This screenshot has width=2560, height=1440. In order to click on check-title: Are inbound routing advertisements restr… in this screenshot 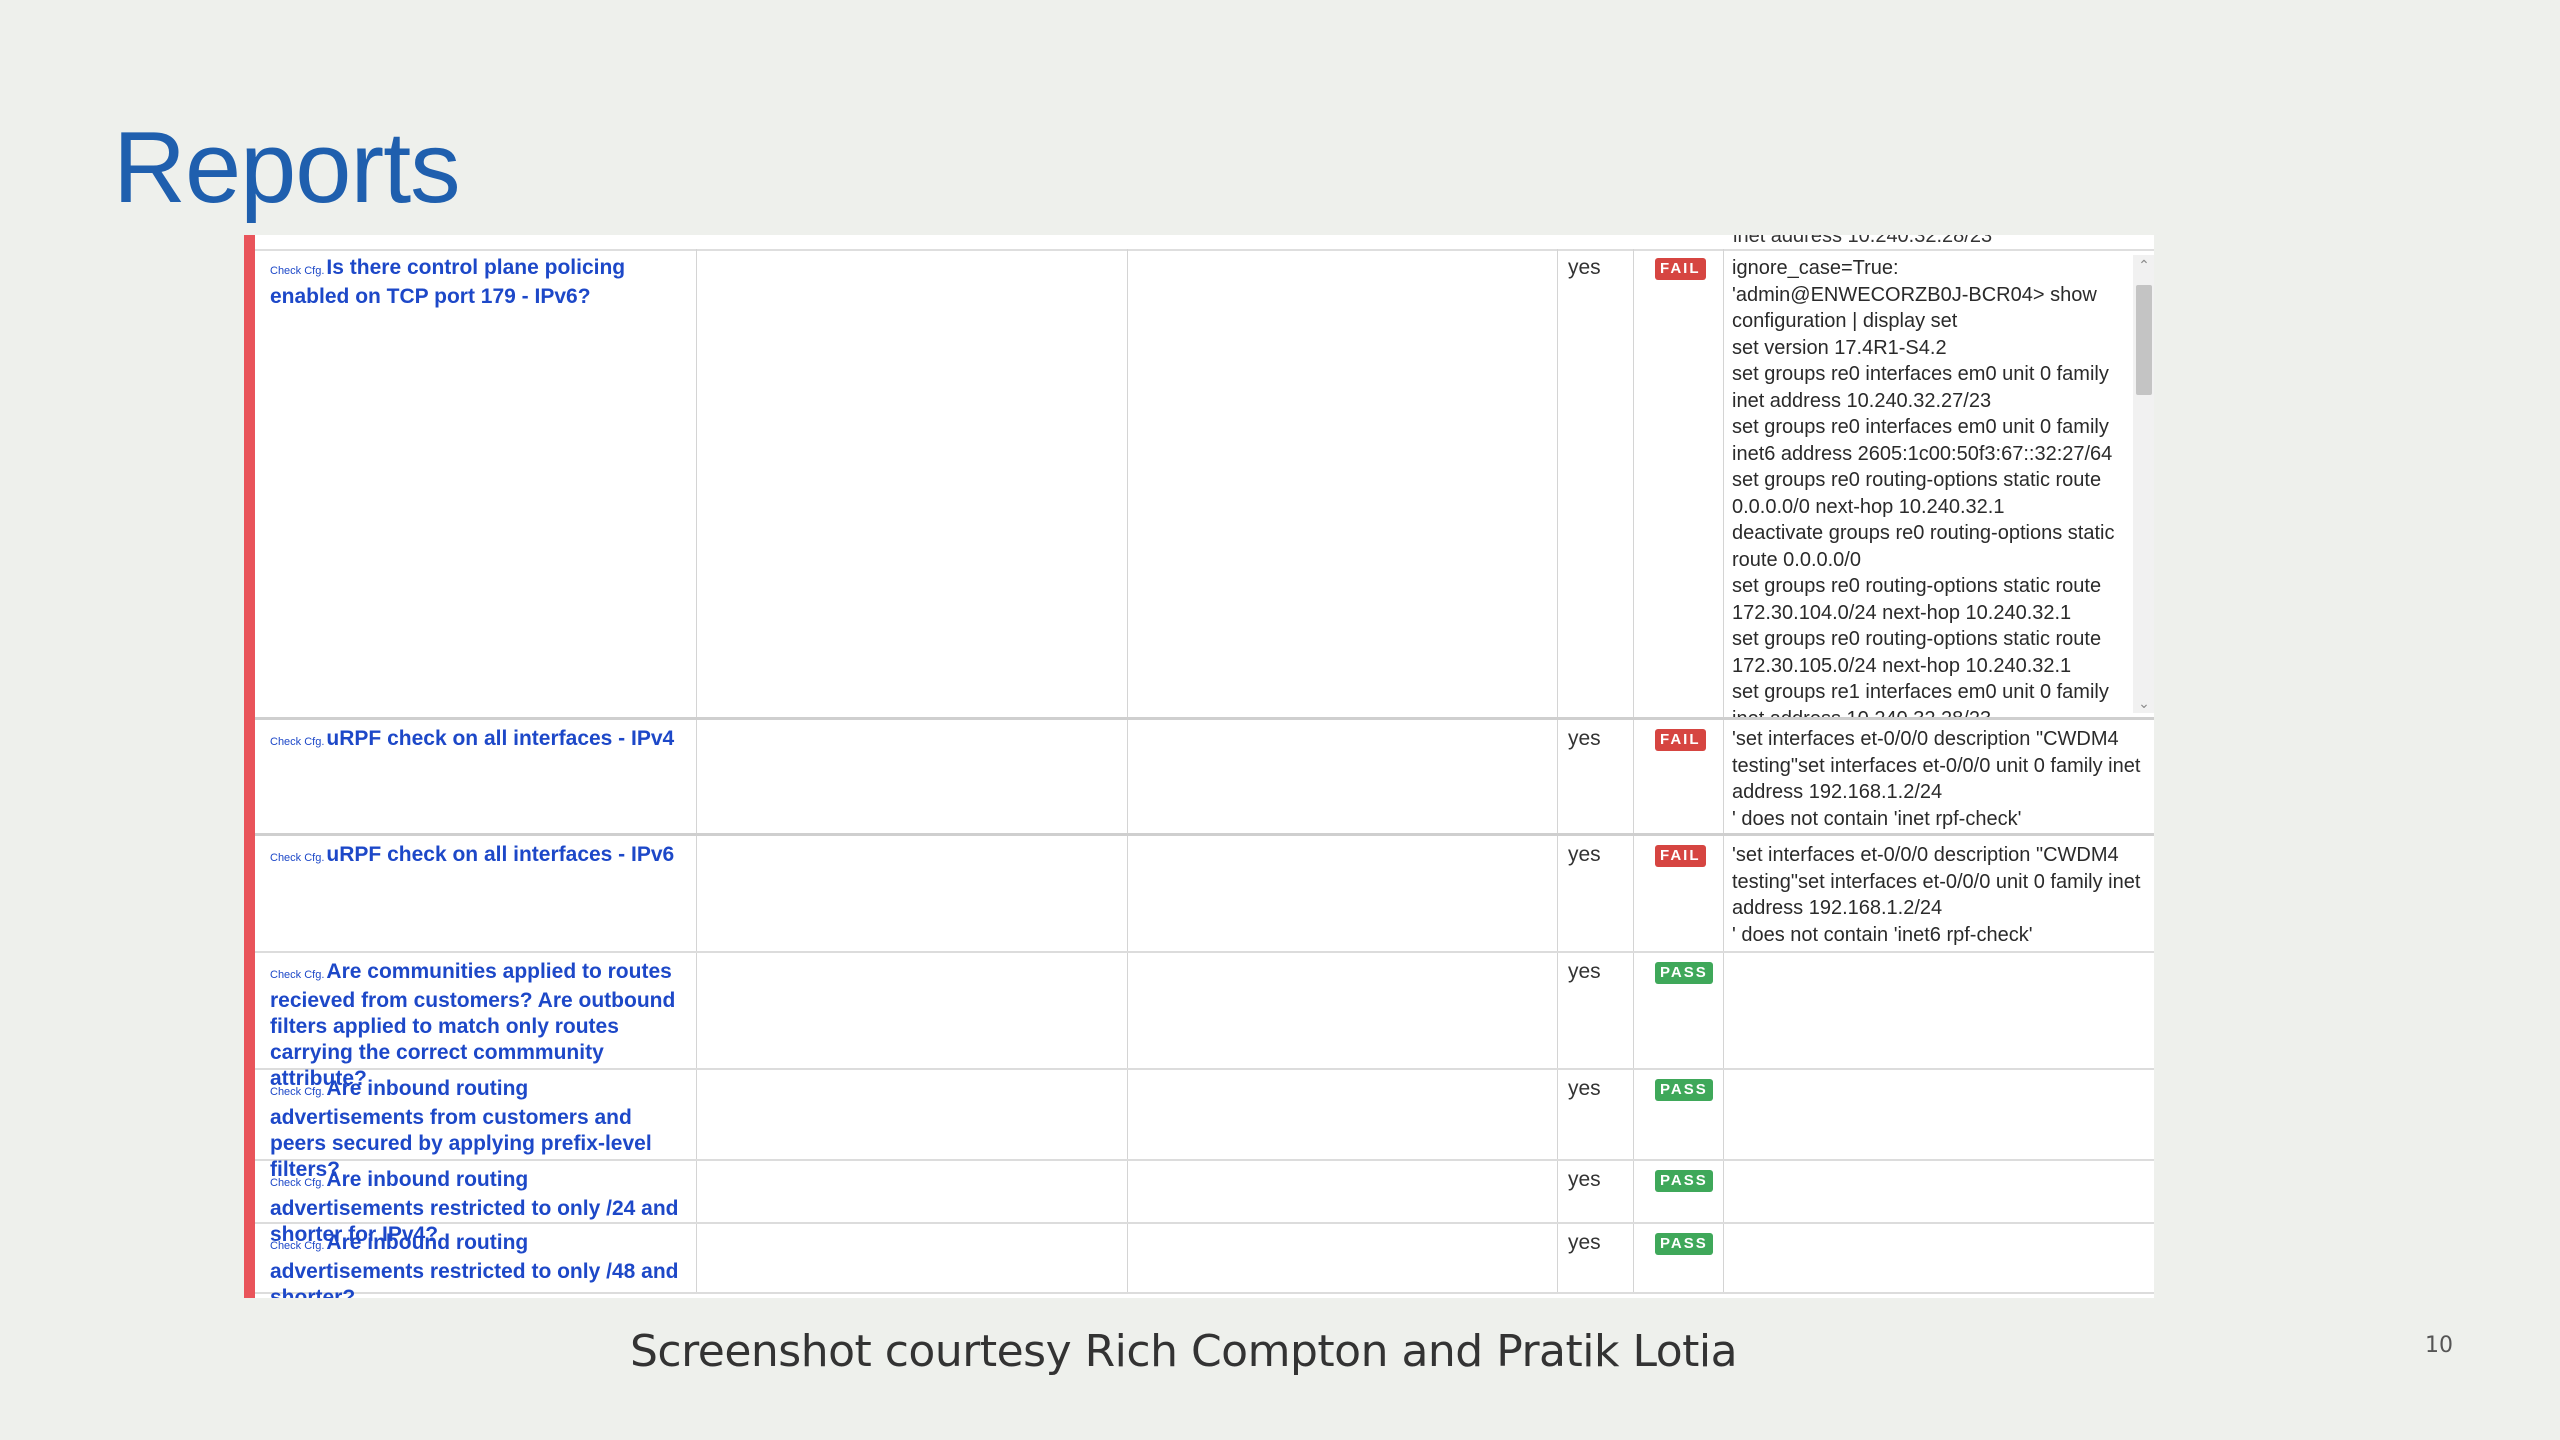, I will do `click(474, 1264)`.